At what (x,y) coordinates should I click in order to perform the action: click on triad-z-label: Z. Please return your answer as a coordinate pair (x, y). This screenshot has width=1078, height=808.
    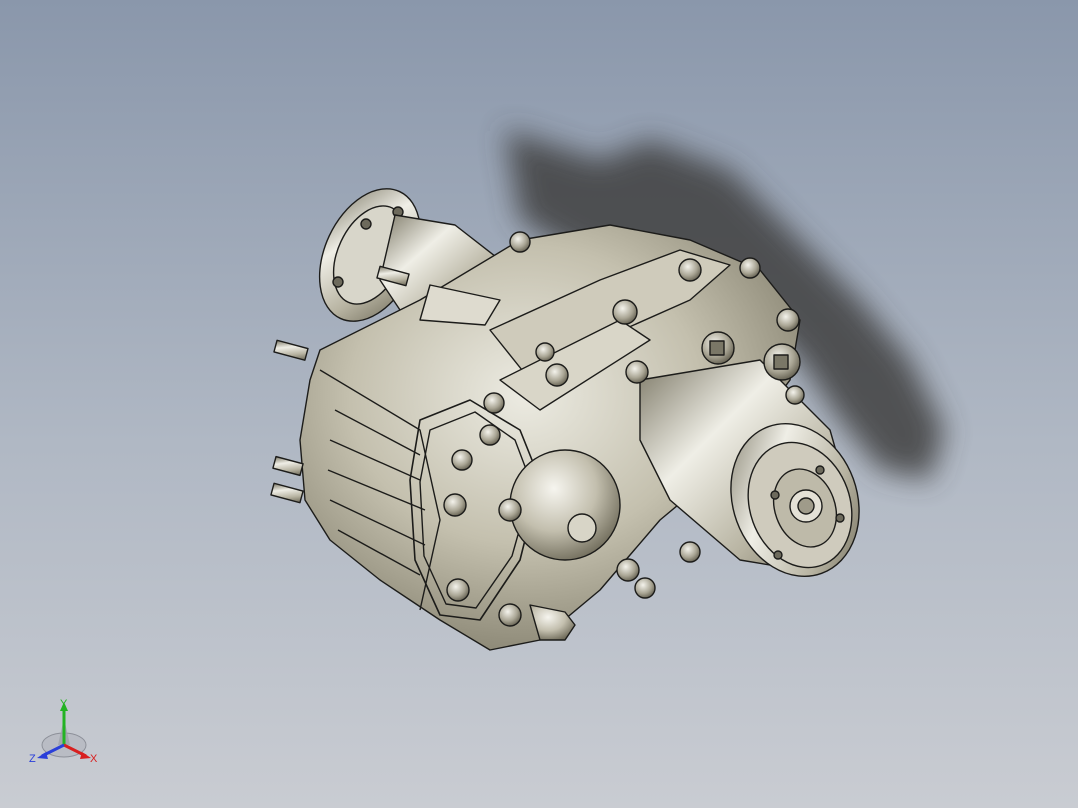
    Looking at the image, I should click on (32, 759).